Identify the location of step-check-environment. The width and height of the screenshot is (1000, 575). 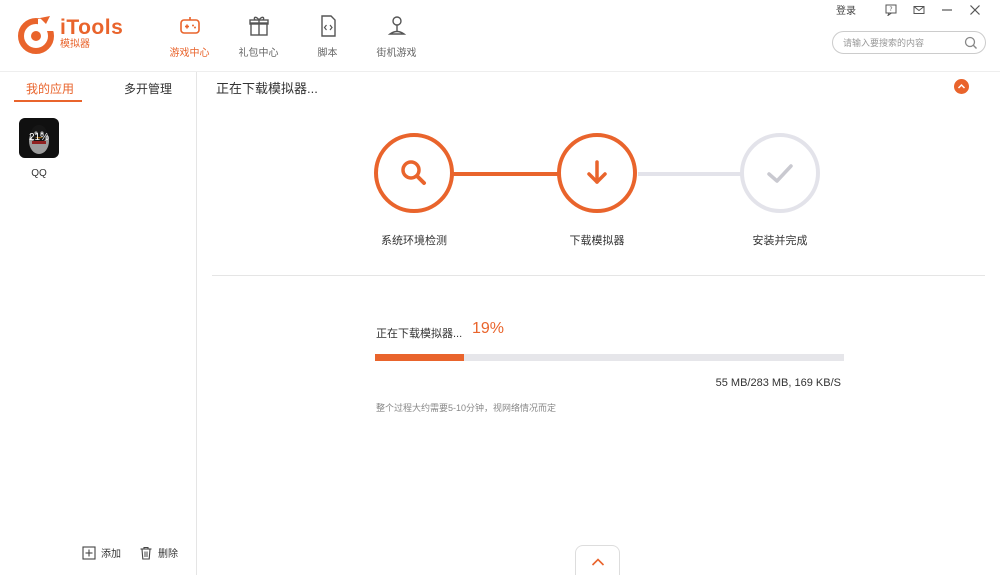
(414, 173).